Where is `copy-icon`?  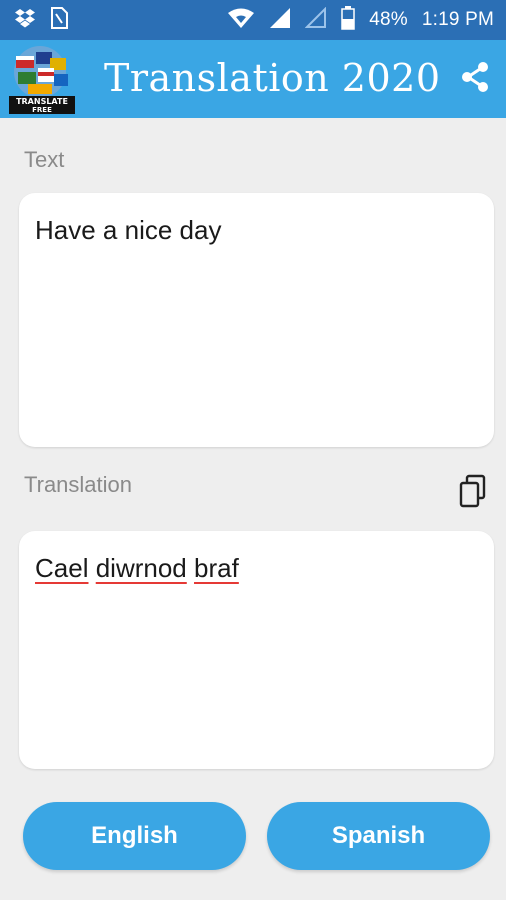 copy-icon is located at coordinates (473, 493).